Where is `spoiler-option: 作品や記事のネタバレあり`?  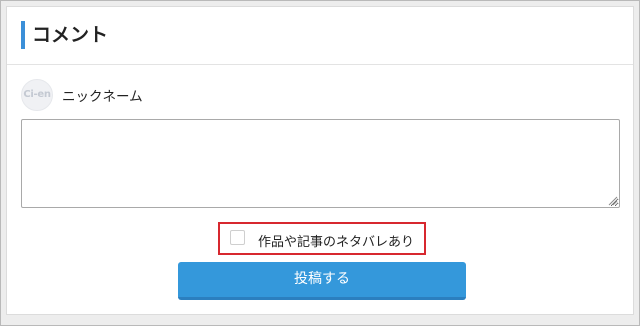 spoiler-option: 作品や記事のネタバレあり is located at coordinates (322, 238).